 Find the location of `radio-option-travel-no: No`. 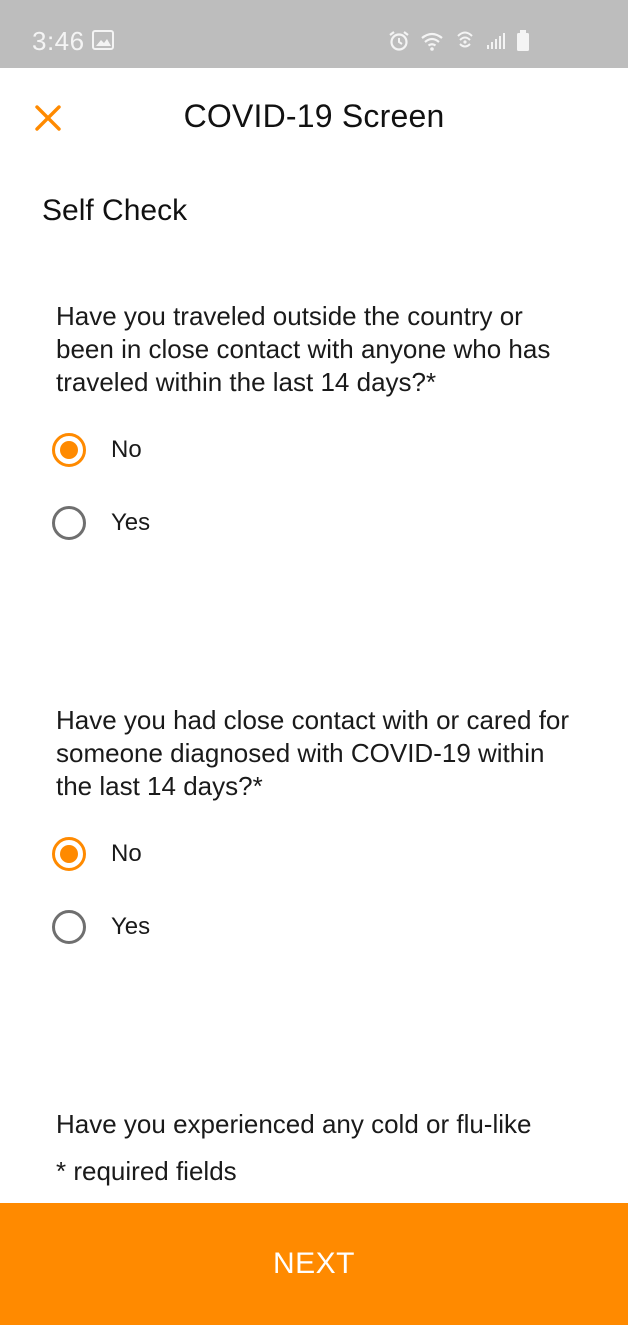

radio-option-travel-no: No is located at coordinates (202, 450).